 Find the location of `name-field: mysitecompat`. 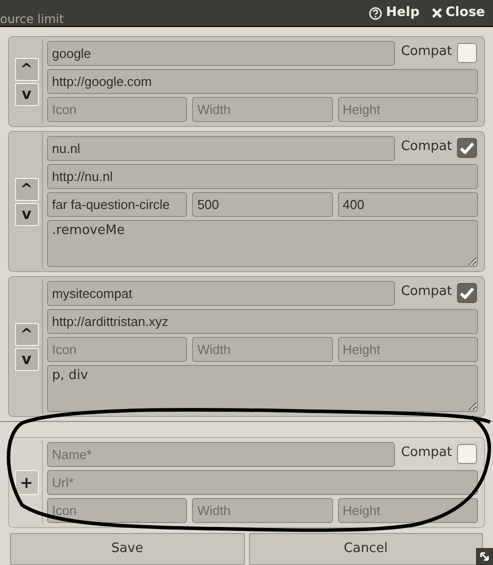

name-field: mysitecompat is located at coordinates (221, 293).